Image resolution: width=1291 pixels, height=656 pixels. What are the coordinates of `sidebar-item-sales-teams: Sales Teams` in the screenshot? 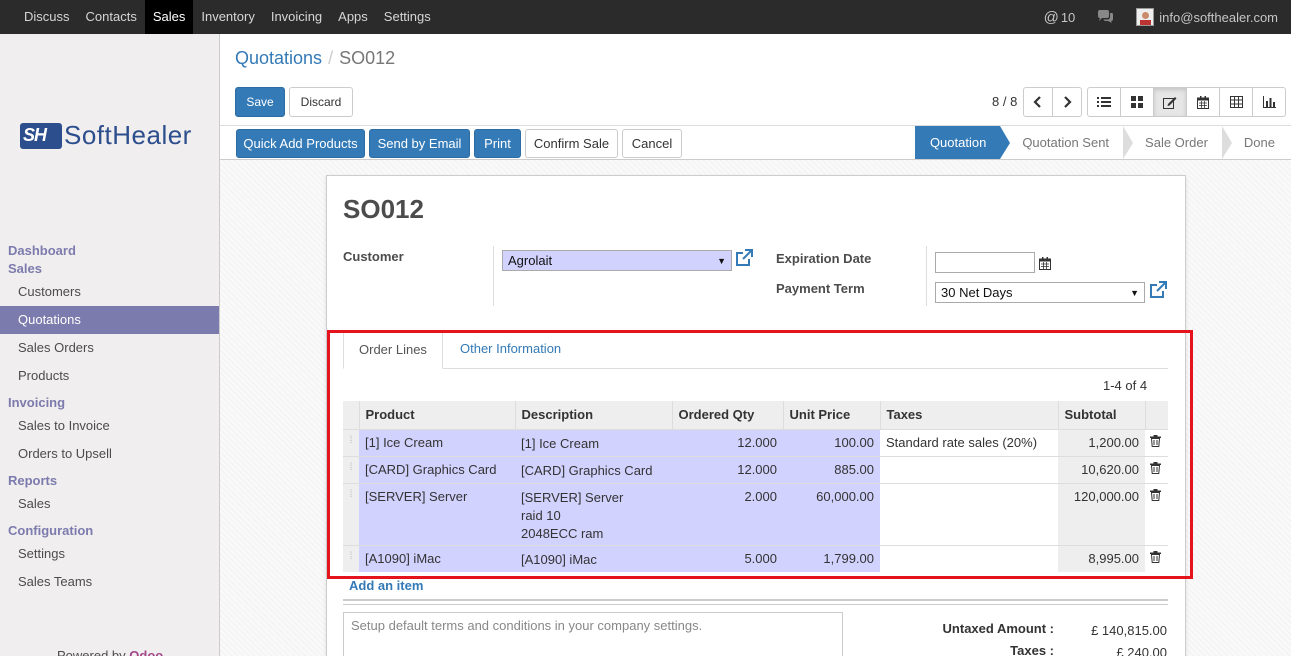 It's located at (109, 582).